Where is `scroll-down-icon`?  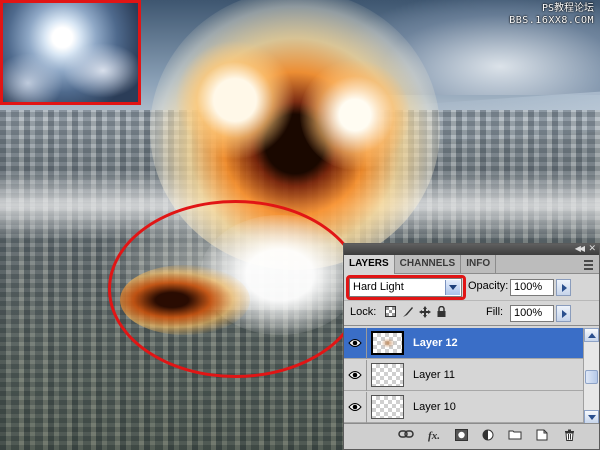
scroll-down-icon is located at coordinates (591, 417).